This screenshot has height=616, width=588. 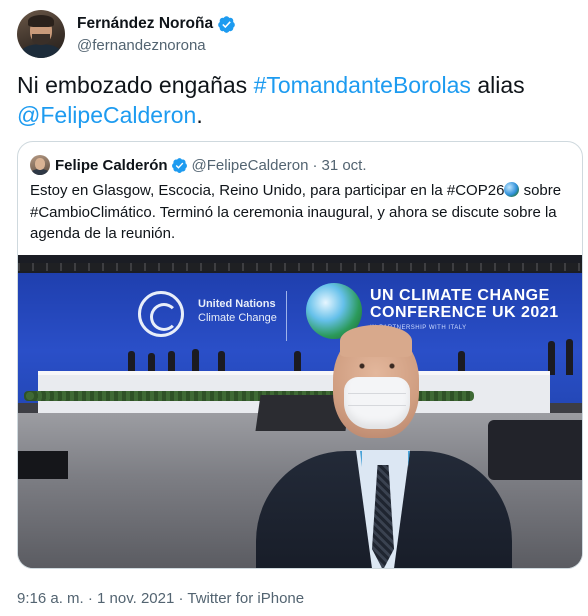 I want to click on floor-stand, so click(x=43, y=465).